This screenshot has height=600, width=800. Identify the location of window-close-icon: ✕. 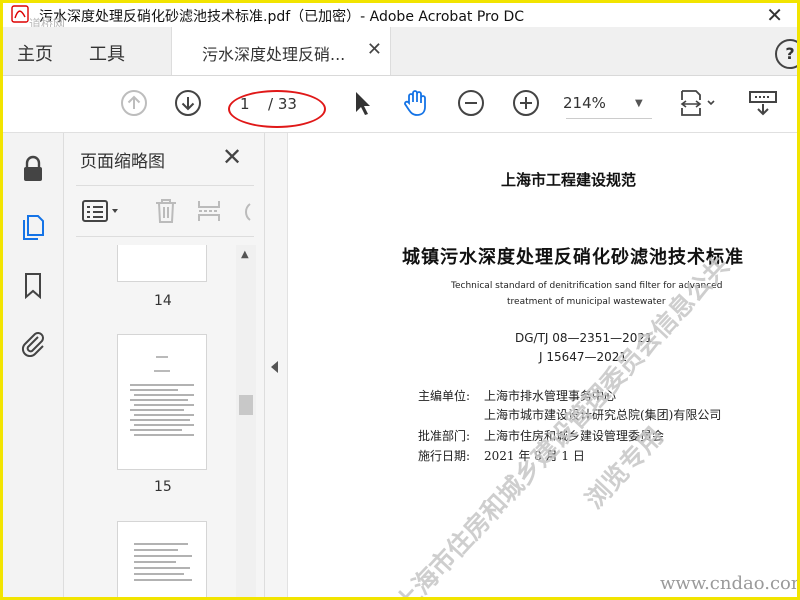
(774, 15).